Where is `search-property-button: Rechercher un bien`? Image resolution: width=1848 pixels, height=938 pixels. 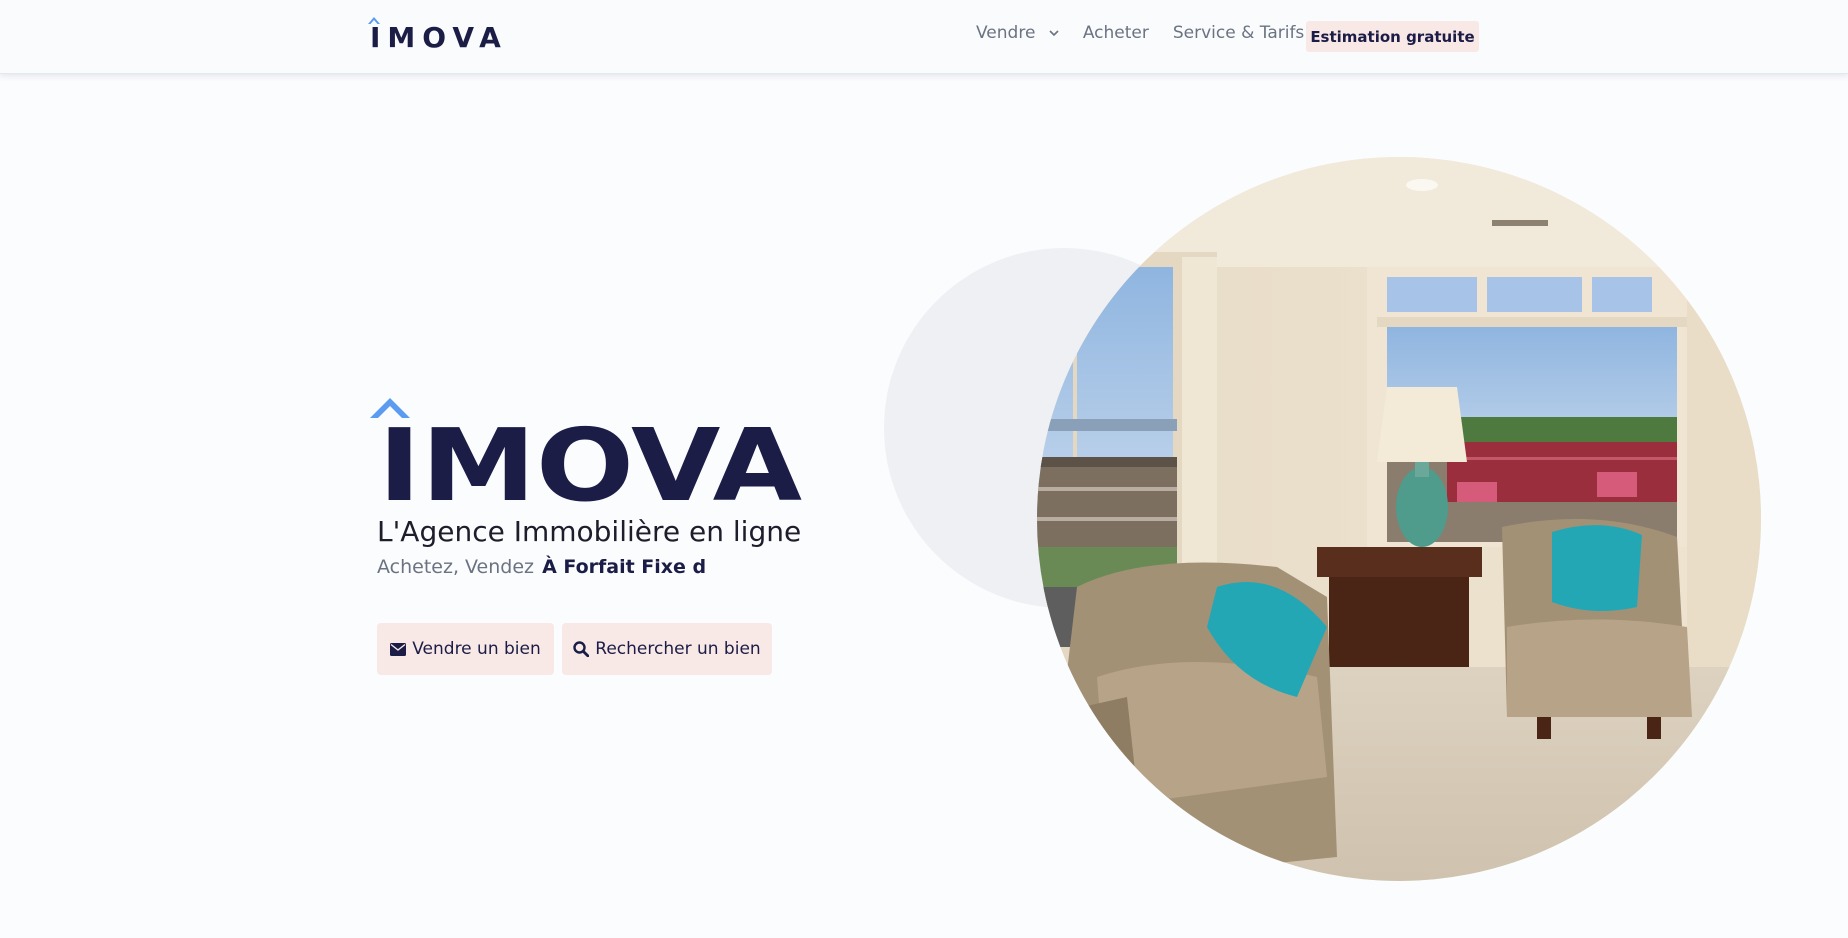 search-property-button: Rechercher un bien is located at coordinates (667, 649).